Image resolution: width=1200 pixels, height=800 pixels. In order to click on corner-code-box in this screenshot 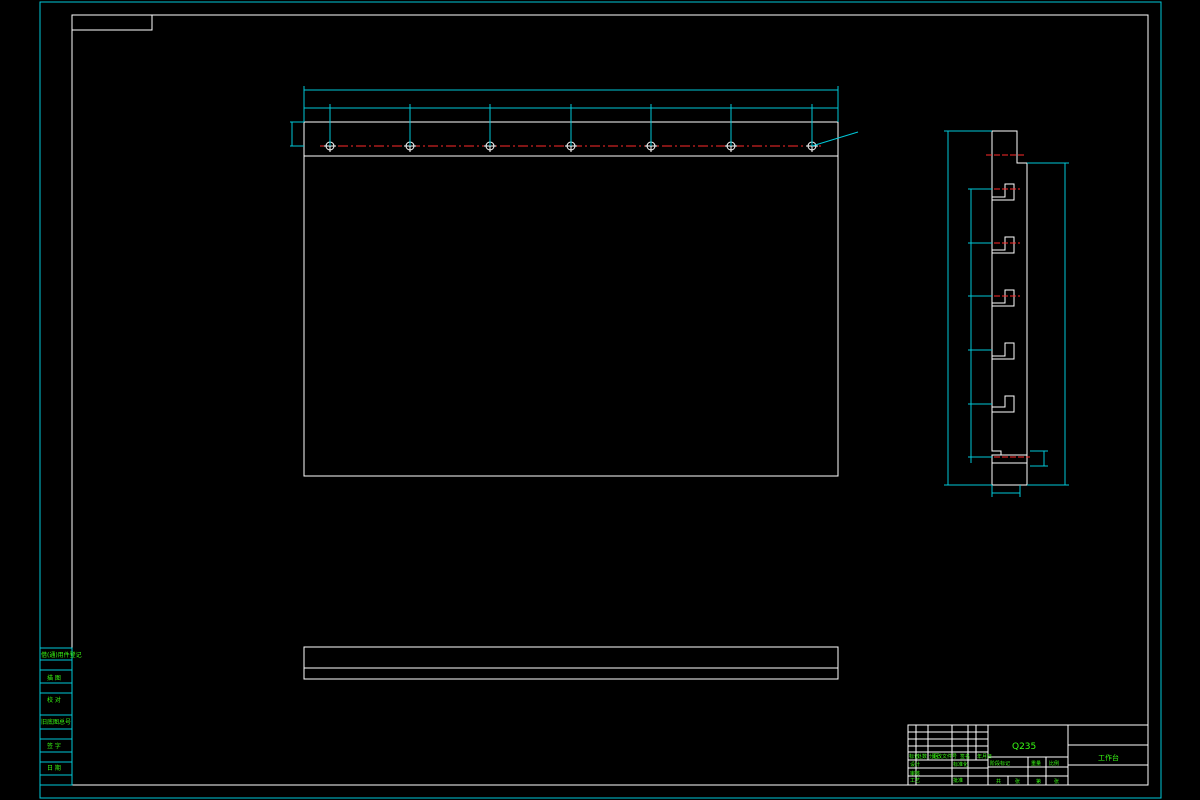, I will do `click(112, 22)`.